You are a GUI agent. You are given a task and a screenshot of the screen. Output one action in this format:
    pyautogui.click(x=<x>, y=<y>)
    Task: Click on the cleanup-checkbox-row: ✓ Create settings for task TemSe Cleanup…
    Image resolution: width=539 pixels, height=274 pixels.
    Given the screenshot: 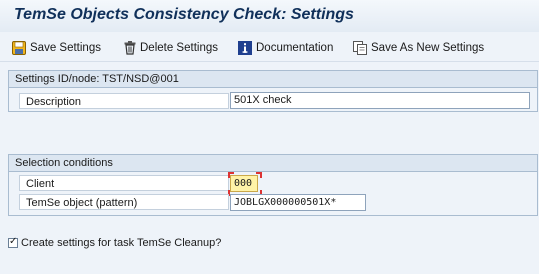 What is the action you would take?
    pyautogui.click(x=114, y=243)
    